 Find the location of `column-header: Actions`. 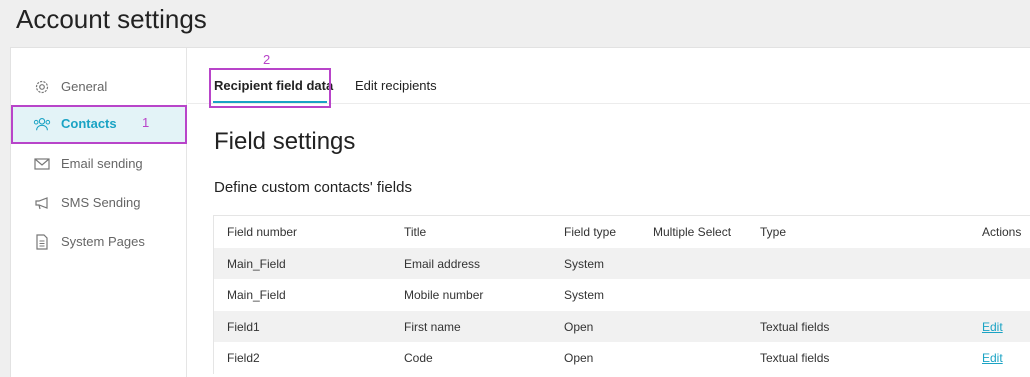

column-header: Actions is located at coordinates (1002, 232).